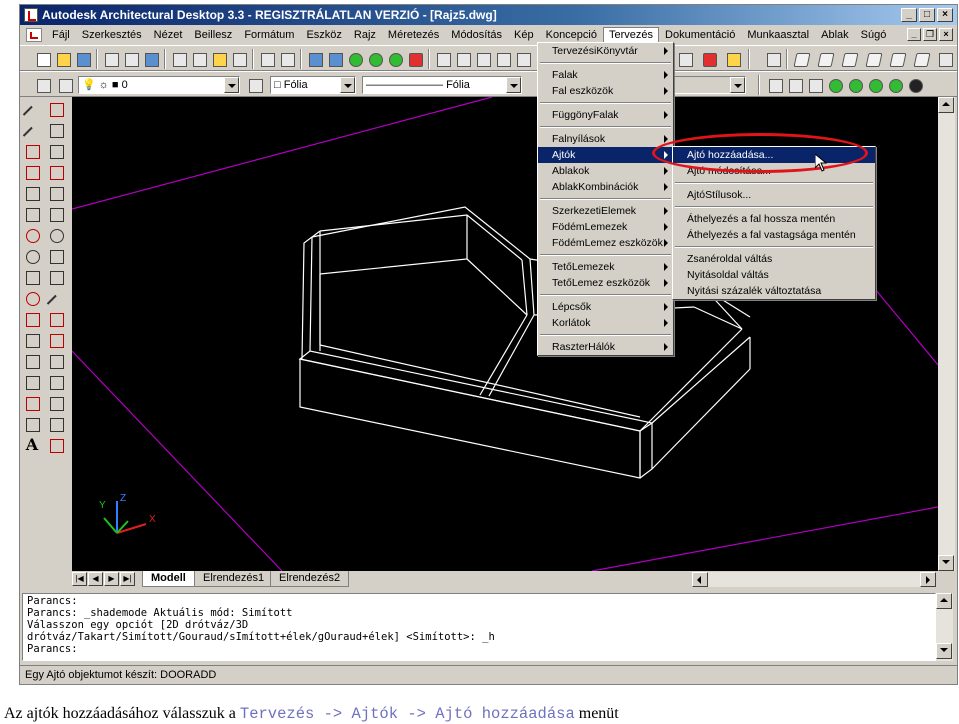 The height and width of the screenshot is (724, 959). I want to click on menu-item-fal-eszkozok: Fal eszközök, so click(605, 91).